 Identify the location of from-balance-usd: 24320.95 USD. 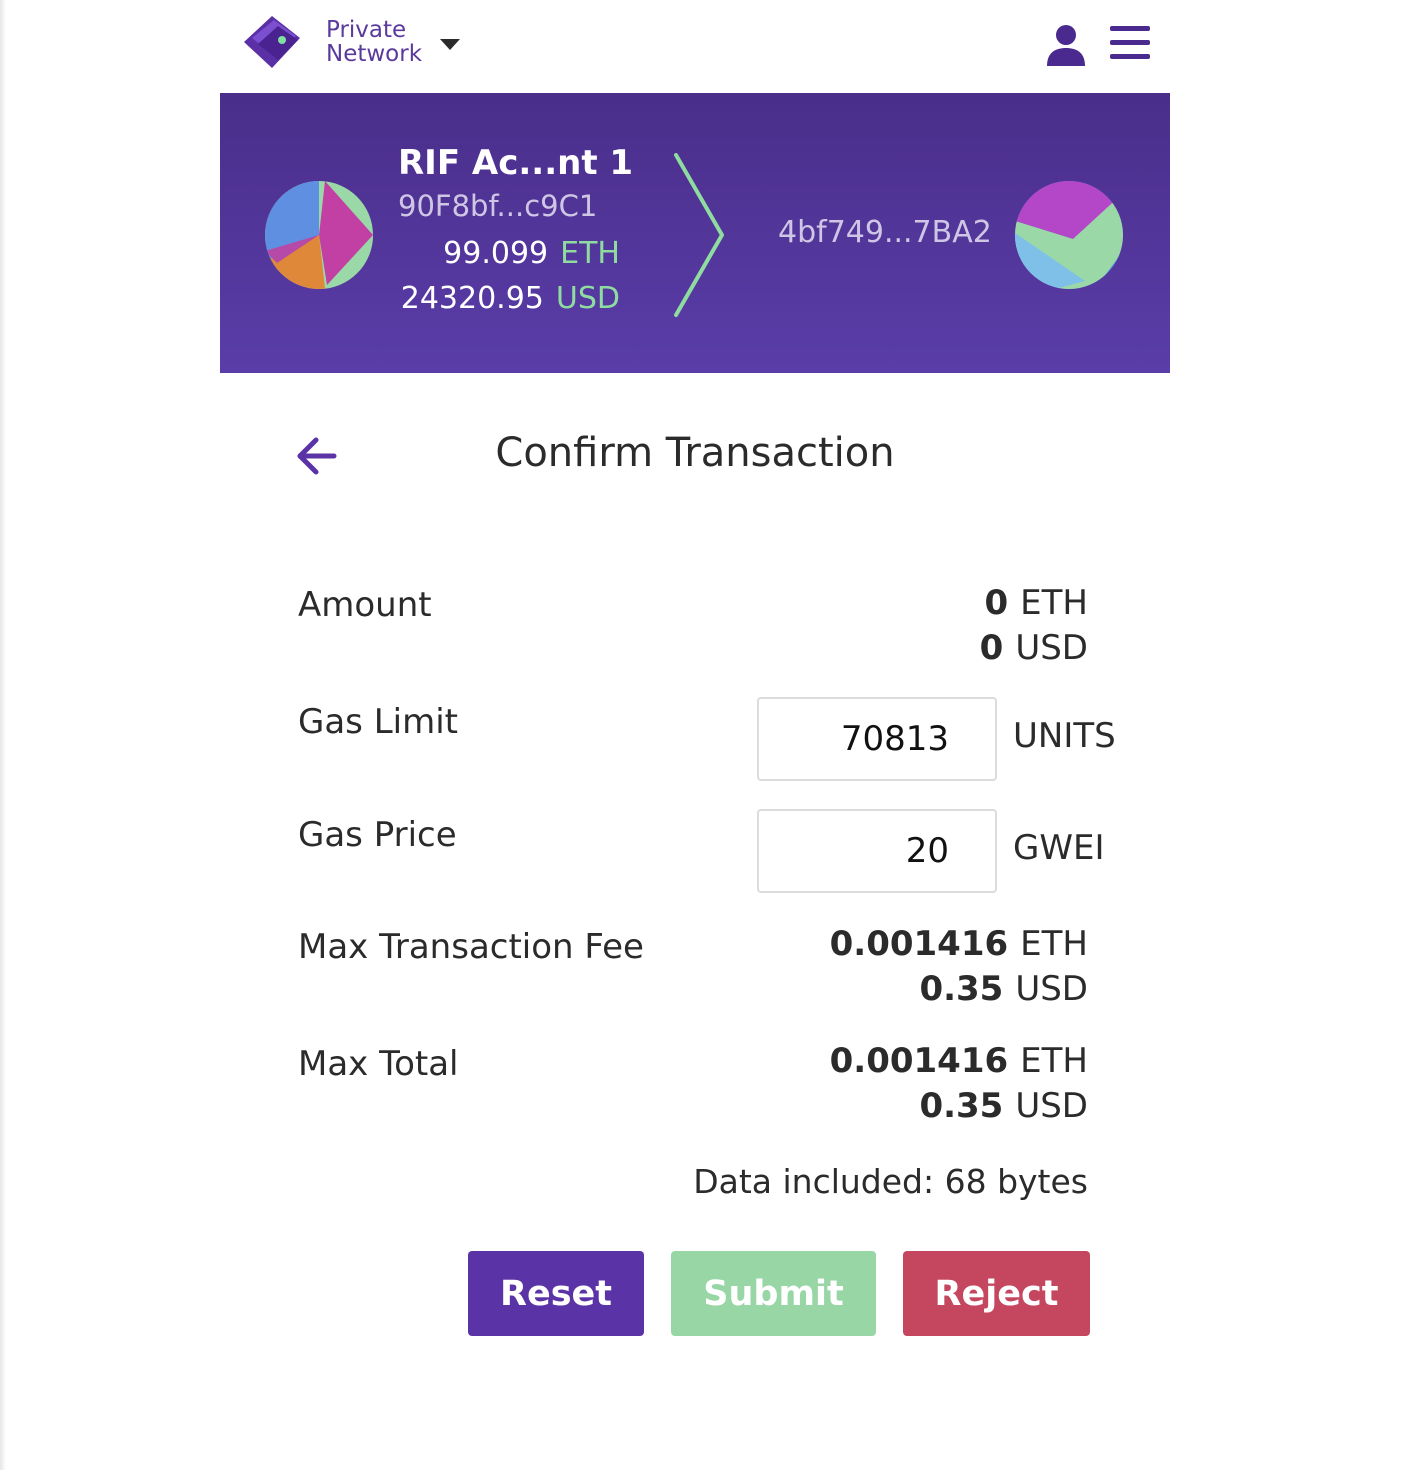
(510, 298).